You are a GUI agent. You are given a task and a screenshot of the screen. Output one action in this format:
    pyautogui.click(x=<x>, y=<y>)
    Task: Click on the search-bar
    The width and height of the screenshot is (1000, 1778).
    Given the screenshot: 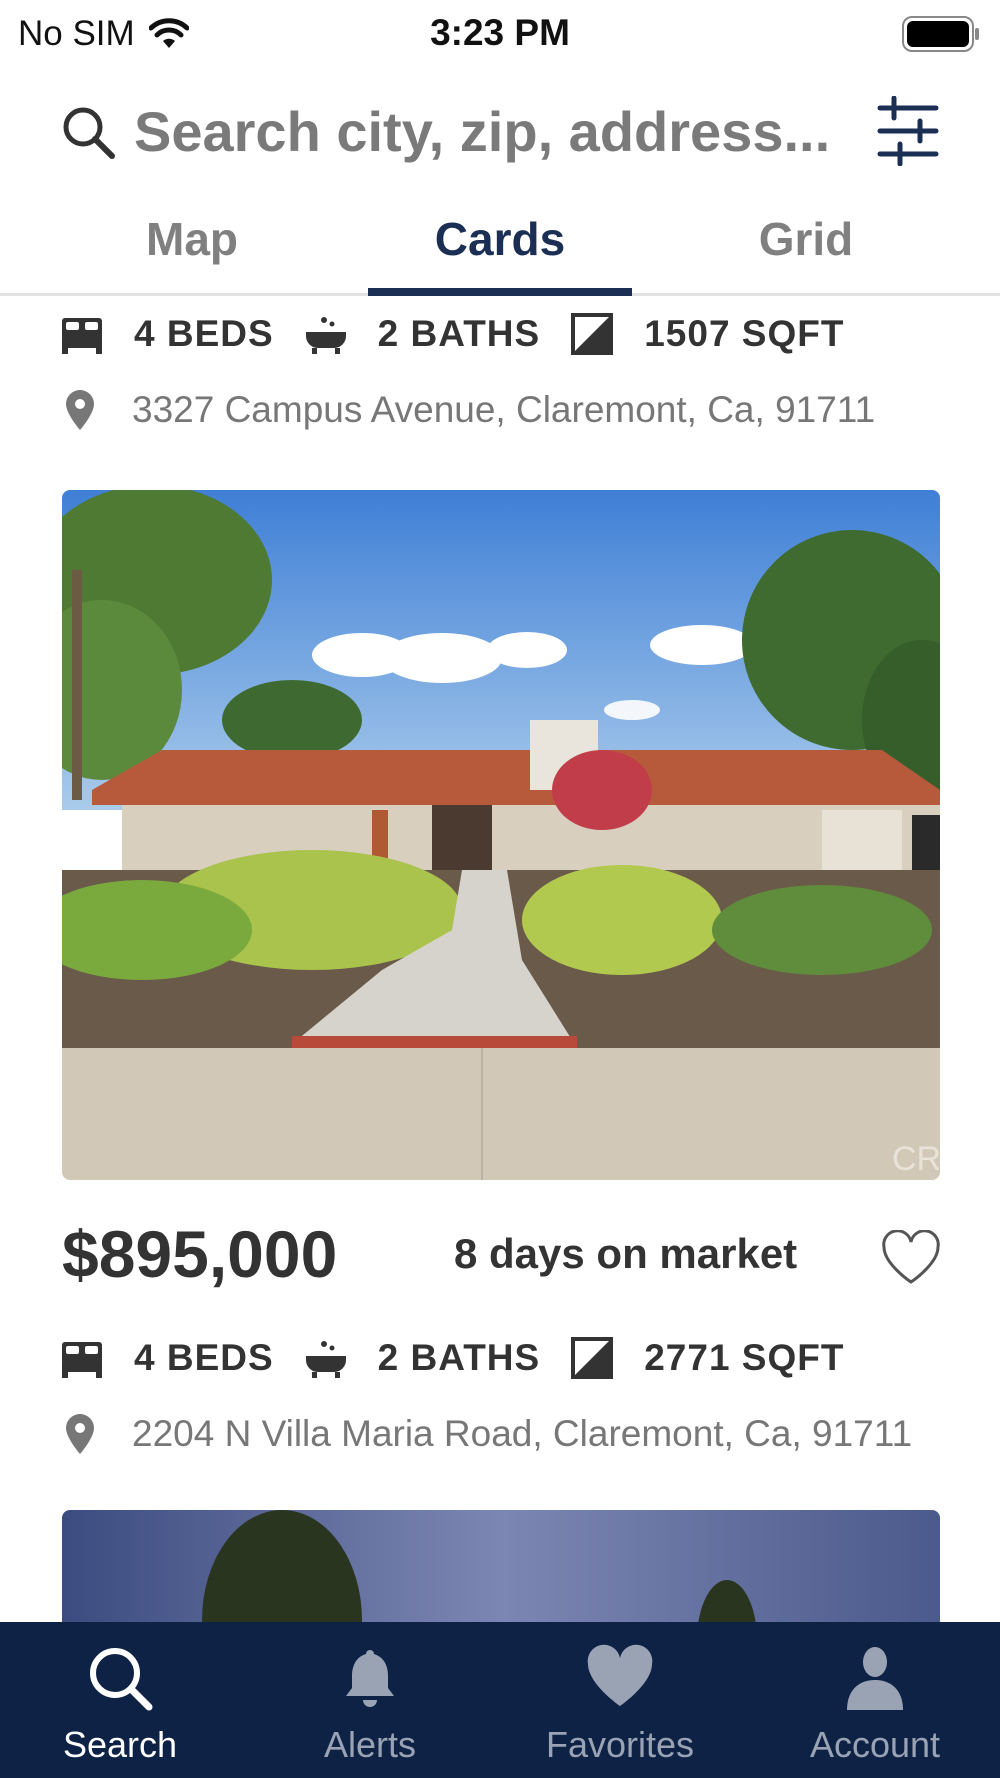 What is the action you would take?
    pyautogui.click(x=500, y=131)
    